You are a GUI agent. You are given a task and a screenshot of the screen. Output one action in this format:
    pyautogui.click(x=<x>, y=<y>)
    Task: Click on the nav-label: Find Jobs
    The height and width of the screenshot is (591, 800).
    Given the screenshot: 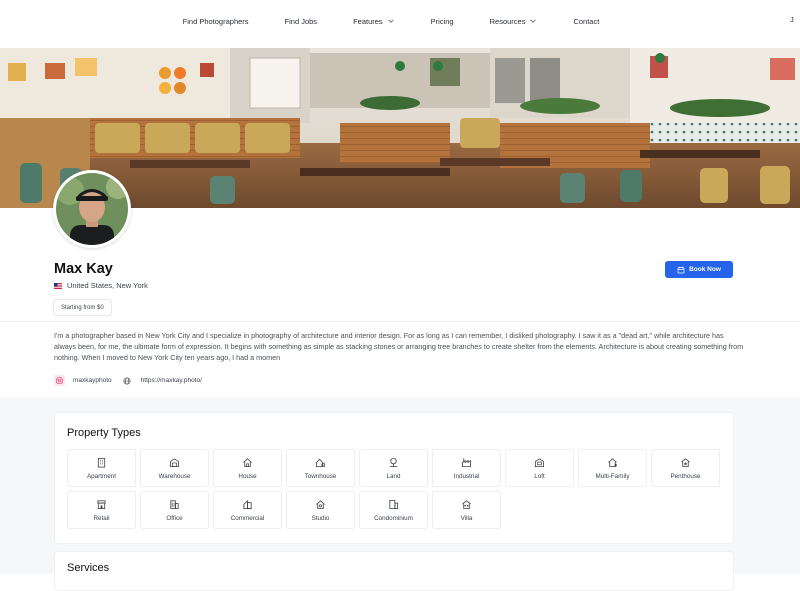 What is the action you would take?
    pyautogui.click(x=301, y=21)
    